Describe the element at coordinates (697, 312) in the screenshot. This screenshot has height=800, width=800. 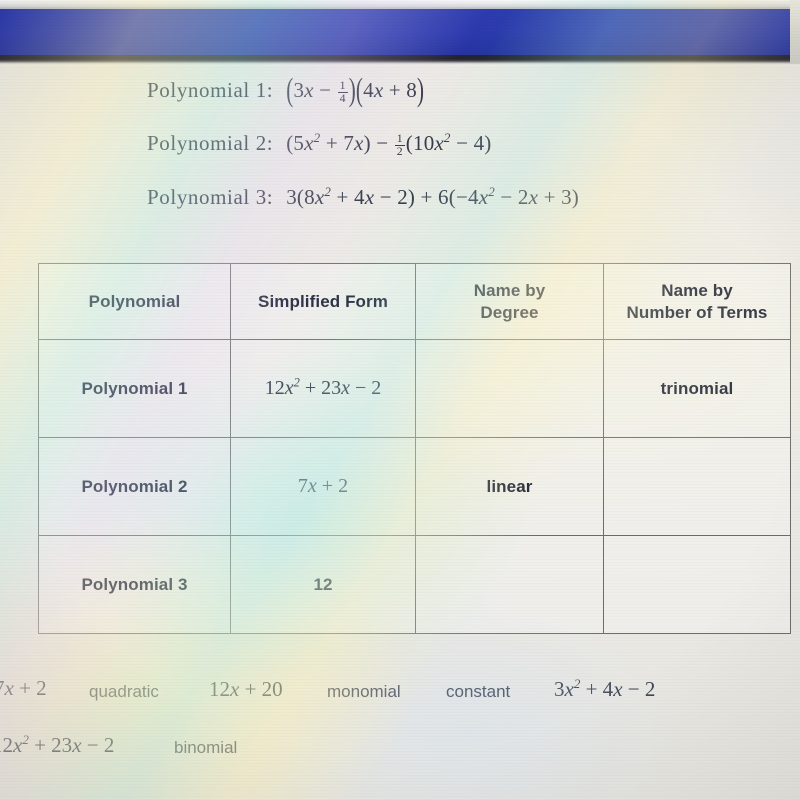
I see `column-header-name-by-number-of-terms-line-2: Number of Terms` at that location.